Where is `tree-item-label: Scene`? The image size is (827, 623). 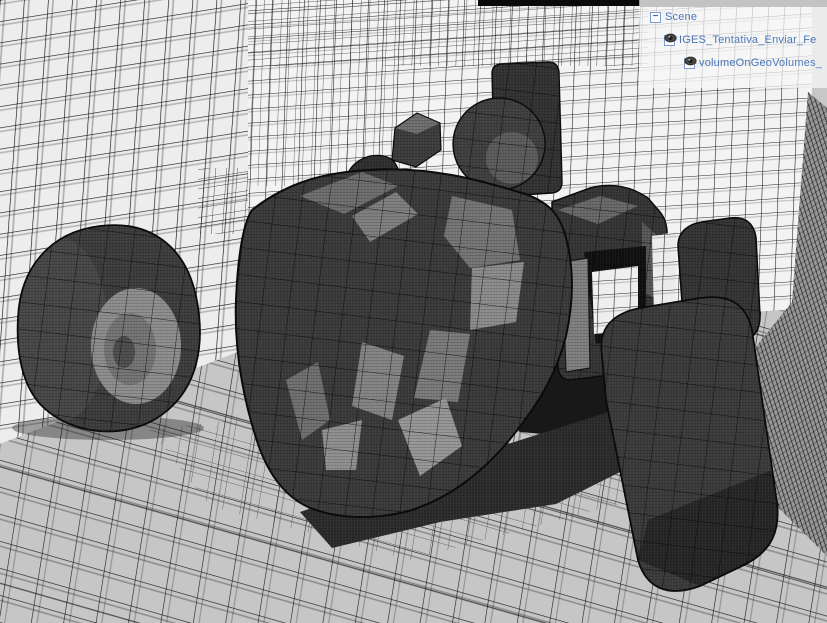
tree-item-label: Scene is located at coordinates (681, 17).